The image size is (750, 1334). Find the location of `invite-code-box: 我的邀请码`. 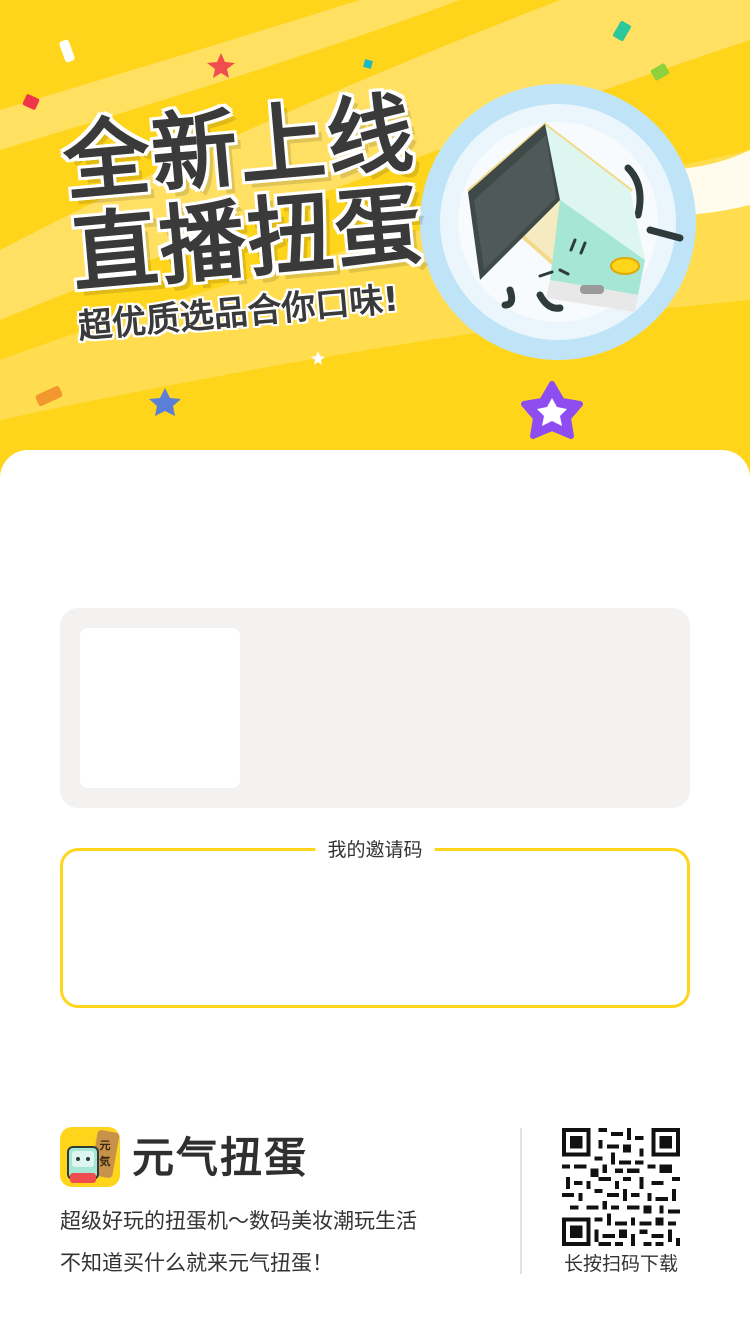

invite-code-box: 我的邀请码 is located at coordinates (375, 923).